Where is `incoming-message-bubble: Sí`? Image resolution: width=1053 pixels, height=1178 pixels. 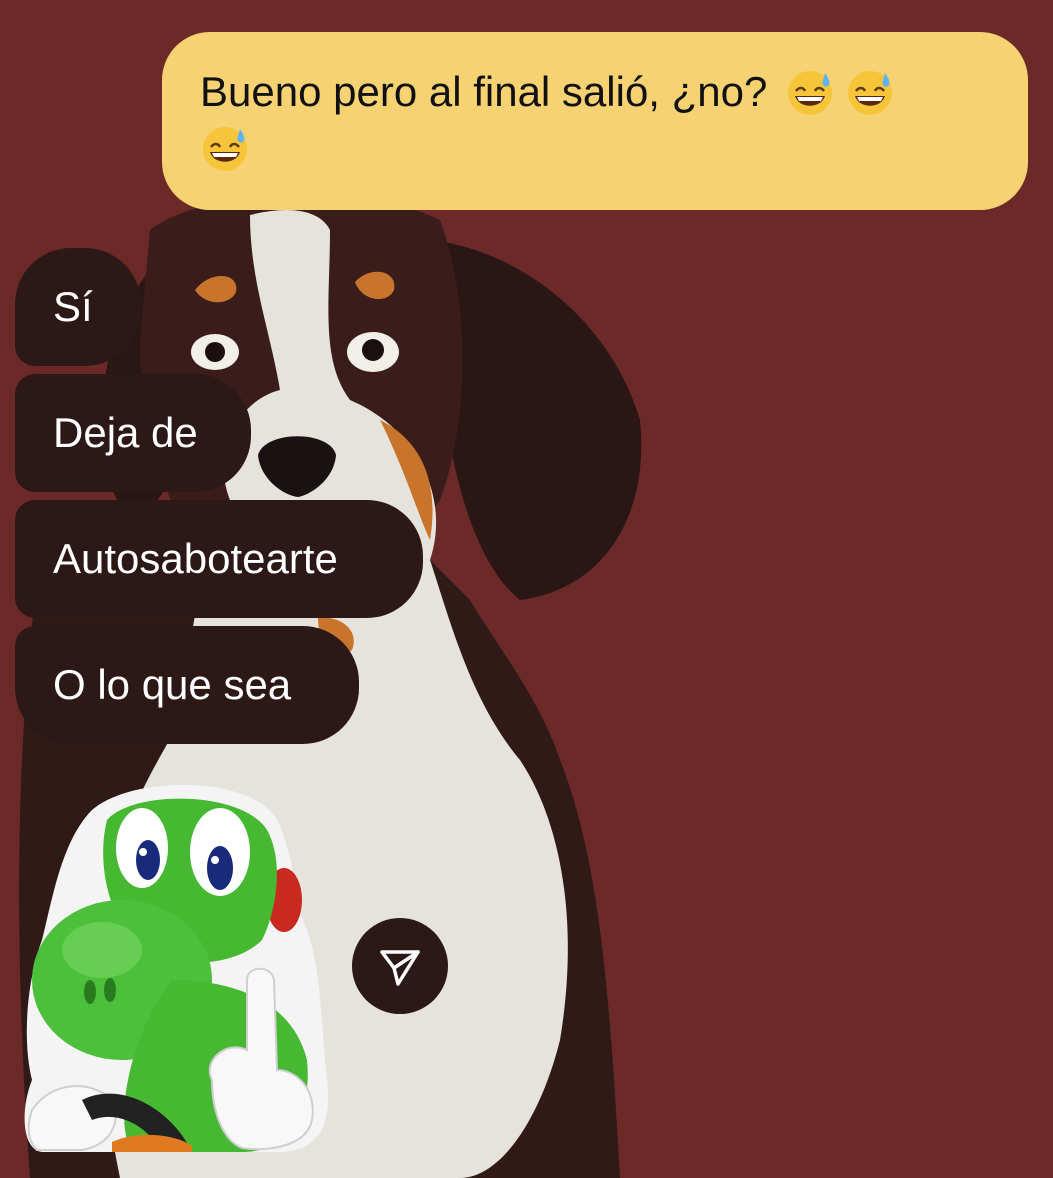
incoming-message-bubble: Sí is located at coordinates (78, 307).